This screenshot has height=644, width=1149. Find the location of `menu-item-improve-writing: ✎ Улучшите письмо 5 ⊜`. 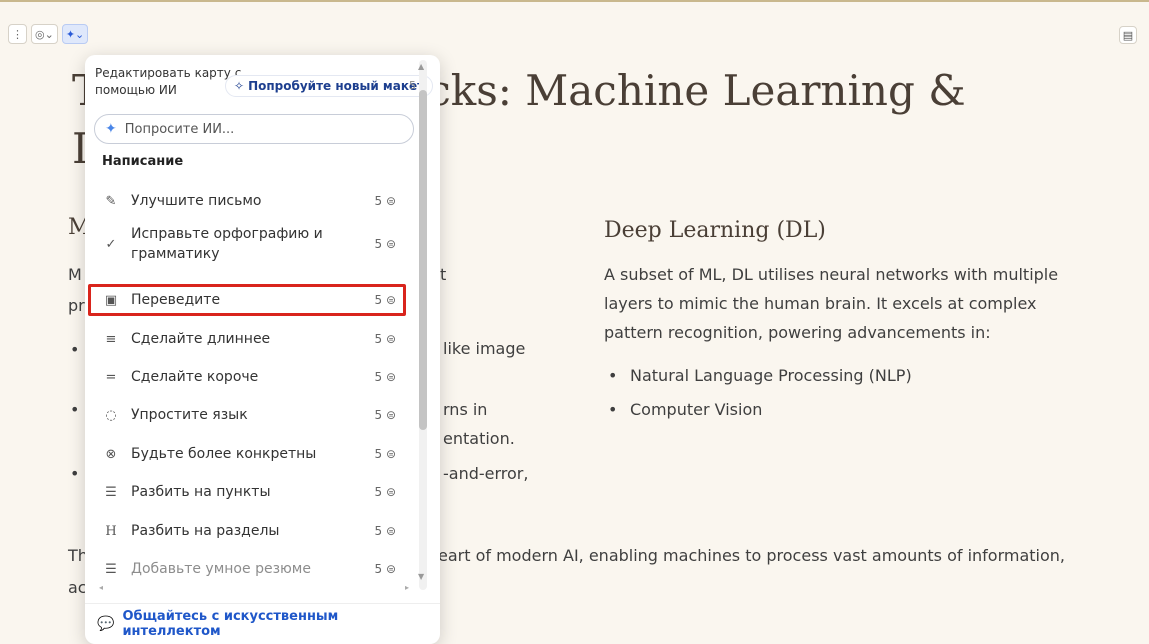

menu-item-improve-writing: ✎ Улучшите письмо 5 ⊜ is located at coordinates (247, 201).